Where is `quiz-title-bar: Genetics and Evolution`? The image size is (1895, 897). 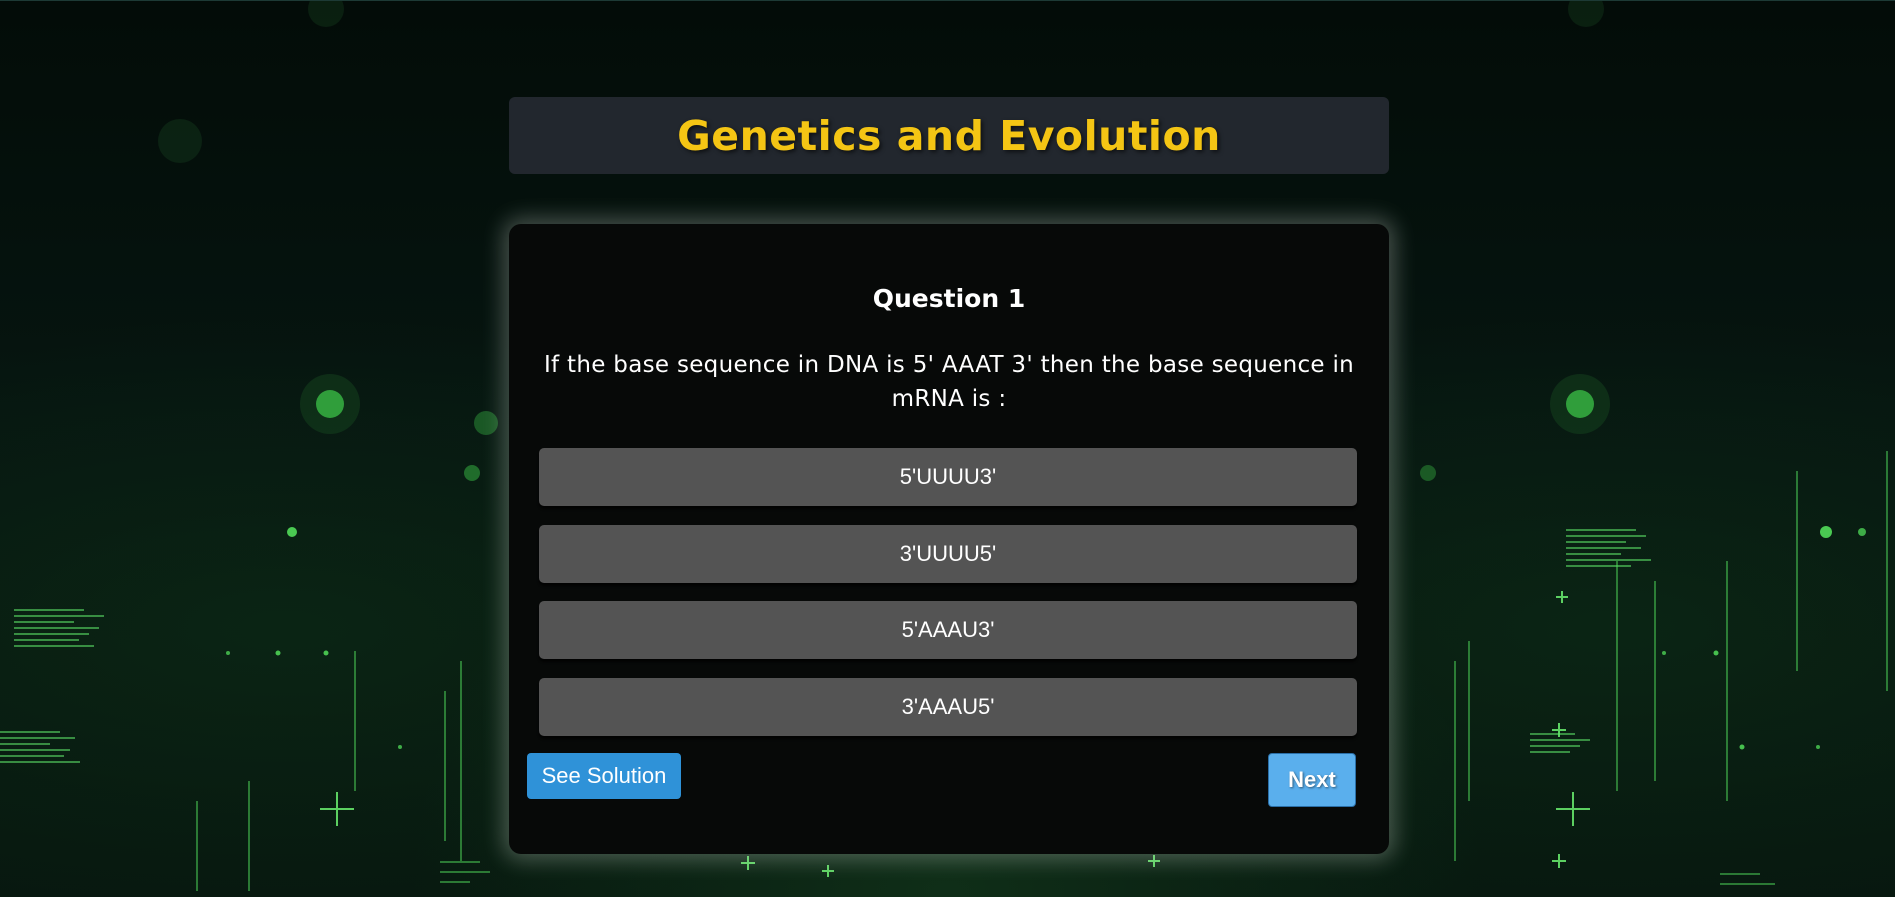 quiz-title-bar: Genetics and Evolution is located at coordinates (949, 135).